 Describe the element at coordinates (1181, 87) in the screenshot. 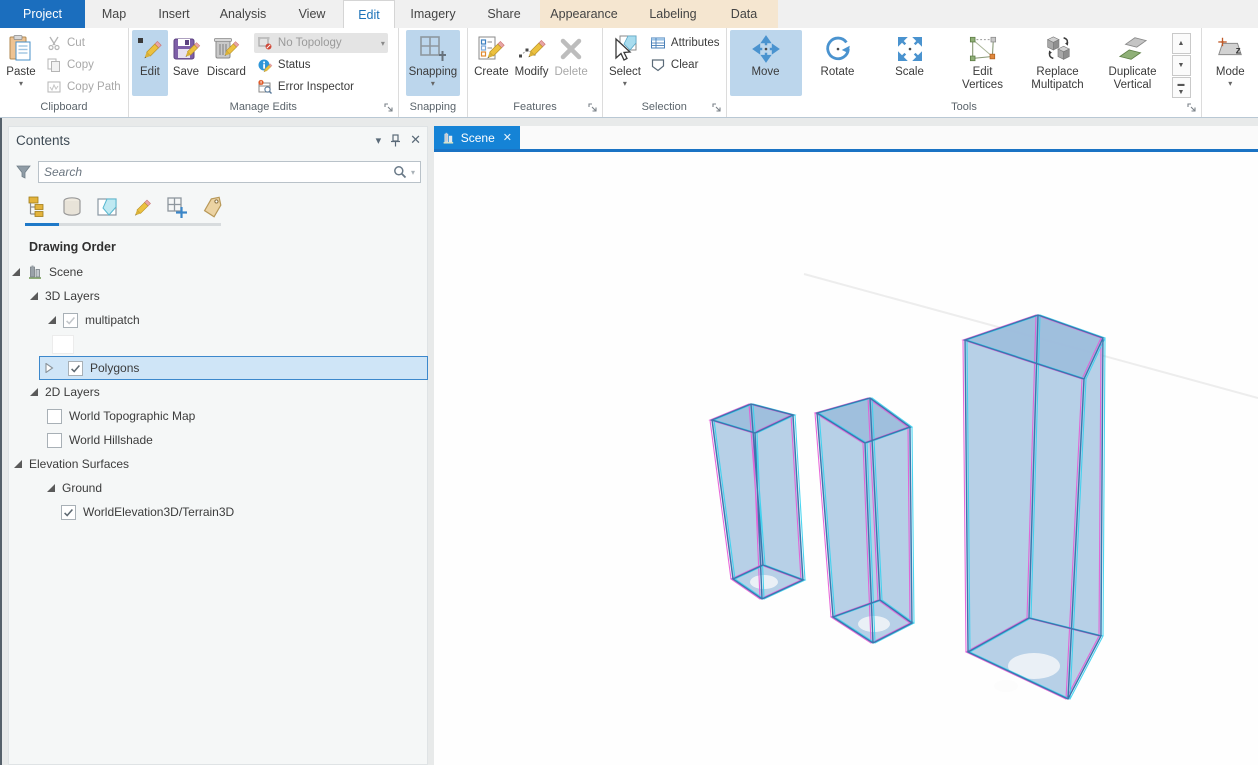

I see `gallery-expand-button: ▬ ▼` at that location.